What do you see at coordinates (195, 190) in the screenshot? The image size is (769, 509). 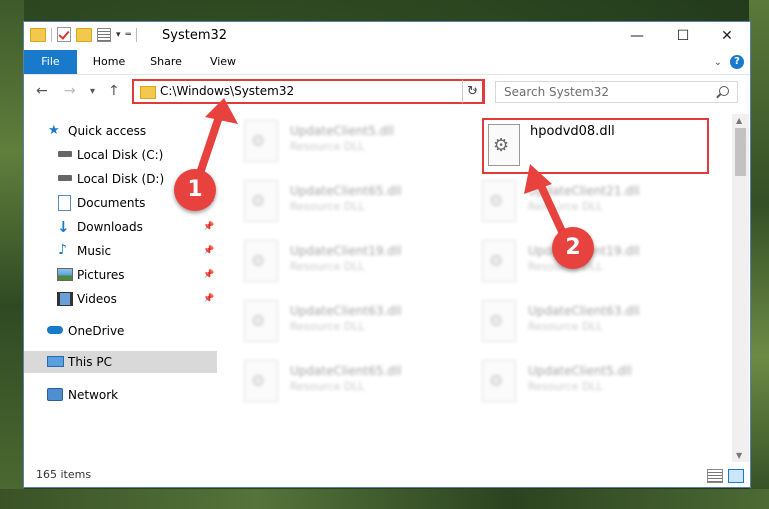 I see `step-badge-1: 1` at bounding box center [195, 190].